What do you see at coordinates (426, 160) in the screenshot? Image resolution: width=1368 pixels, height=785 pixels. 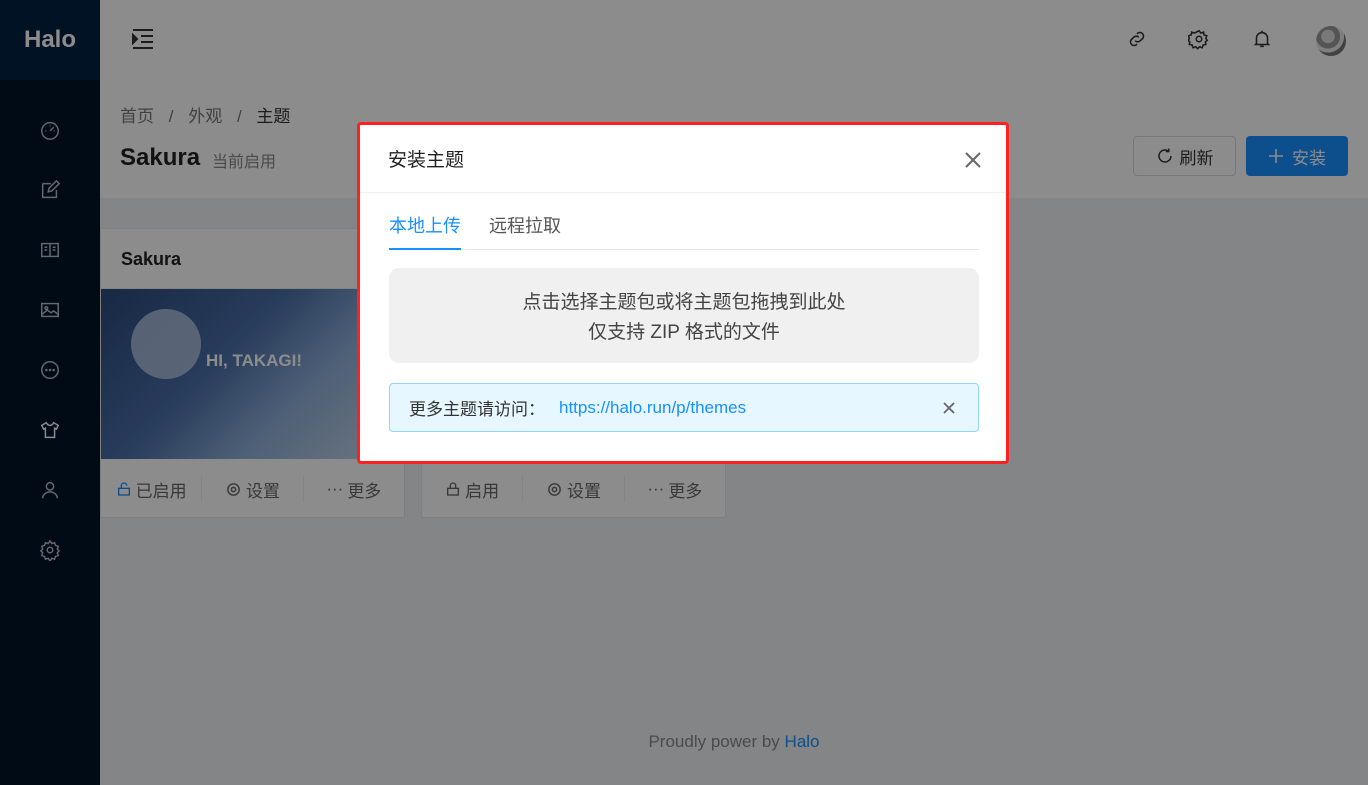 I see `modal-title: 安装主题` at bounding box center [426, 160].